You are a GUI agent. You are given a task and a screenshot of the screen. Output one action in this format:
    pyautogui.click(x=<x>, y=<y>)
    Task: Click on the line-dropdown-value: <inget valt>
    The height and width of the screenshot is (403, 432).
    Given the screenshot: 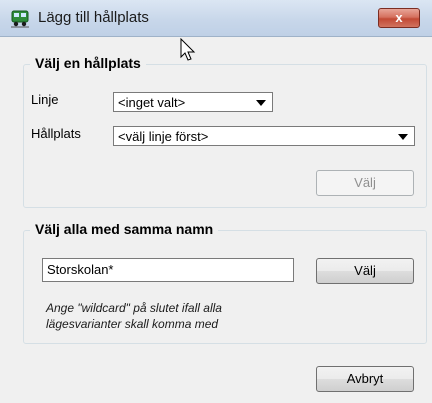 What is the action you would take?
    pyautogui.click(x=152, y=102)
    